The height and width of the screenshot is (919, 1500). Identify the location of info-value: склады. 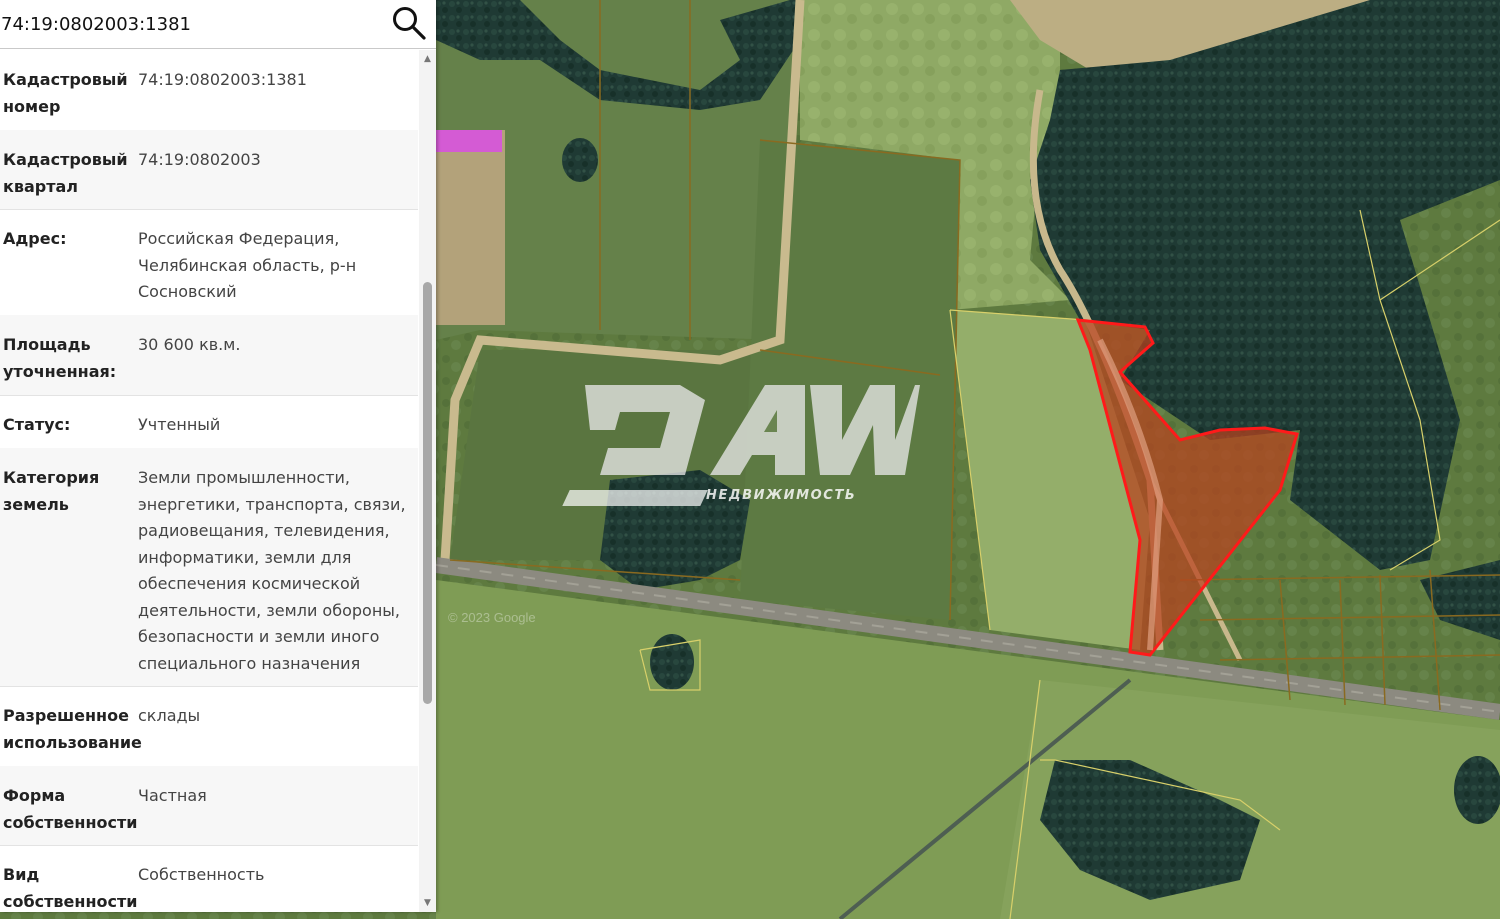
(169, 715).